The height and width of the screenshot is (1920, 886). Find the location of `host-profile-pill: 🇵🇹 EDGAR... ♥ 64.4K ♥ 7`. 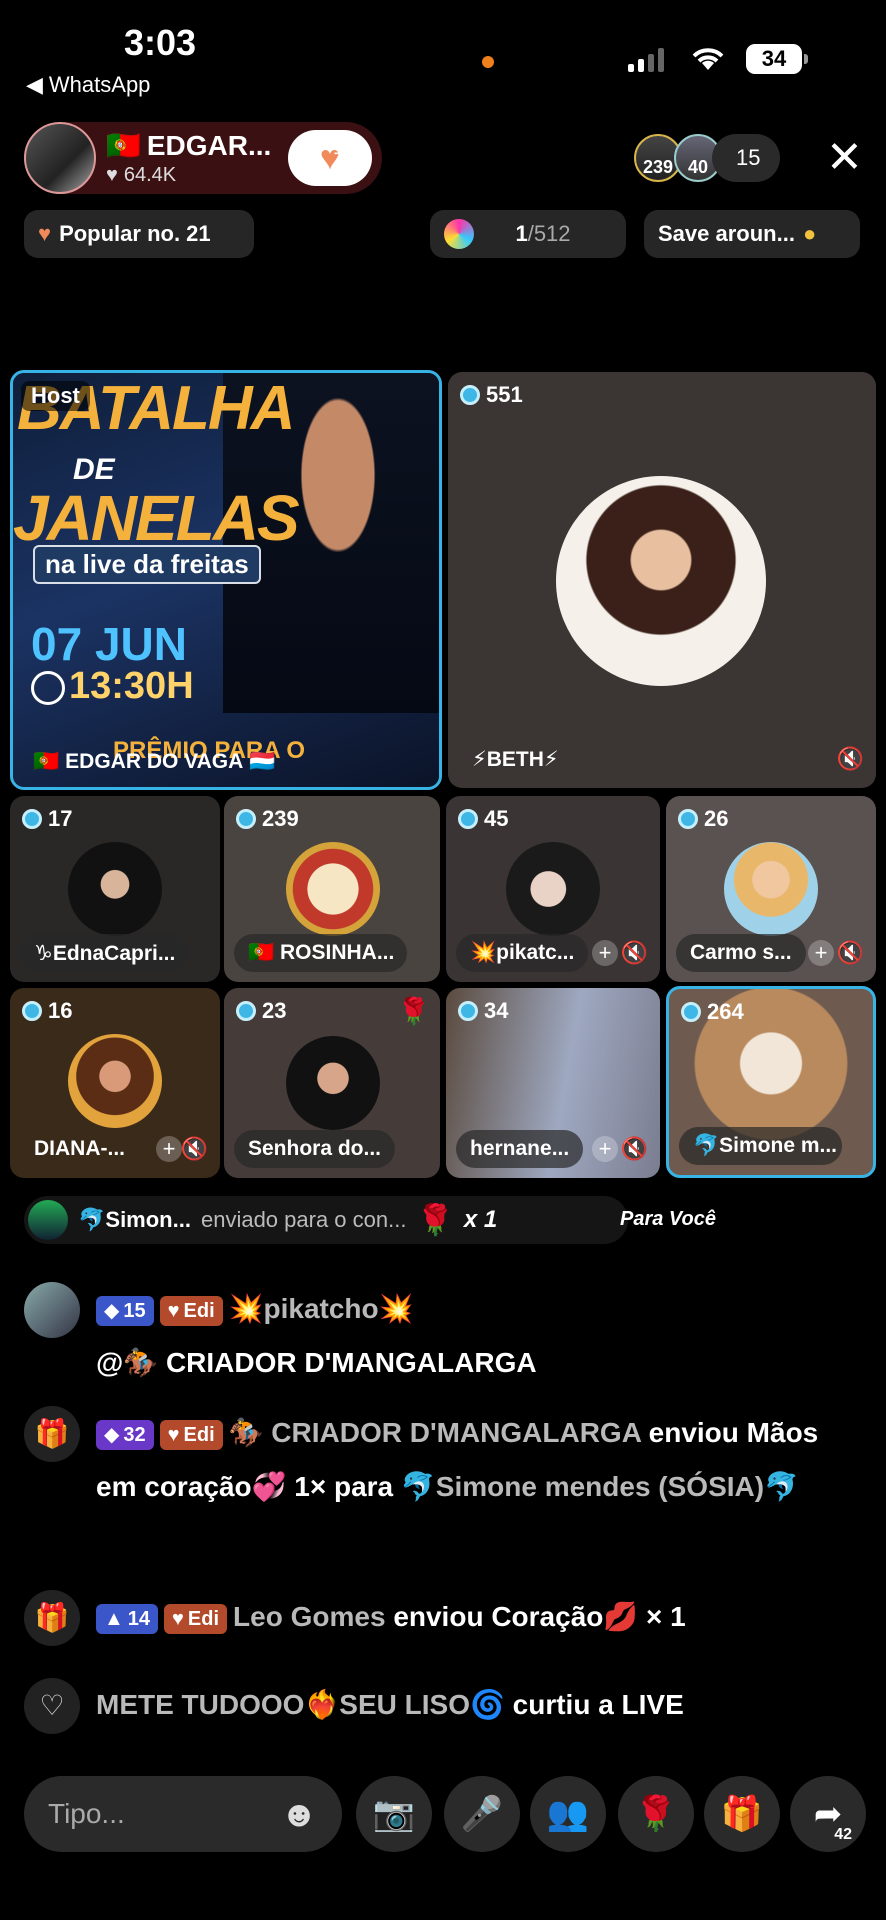

host-profile-pill: 🇵🇹 EDGAR... ♥ 64.4K ♥ 7 is located at coordinates (203, 158).